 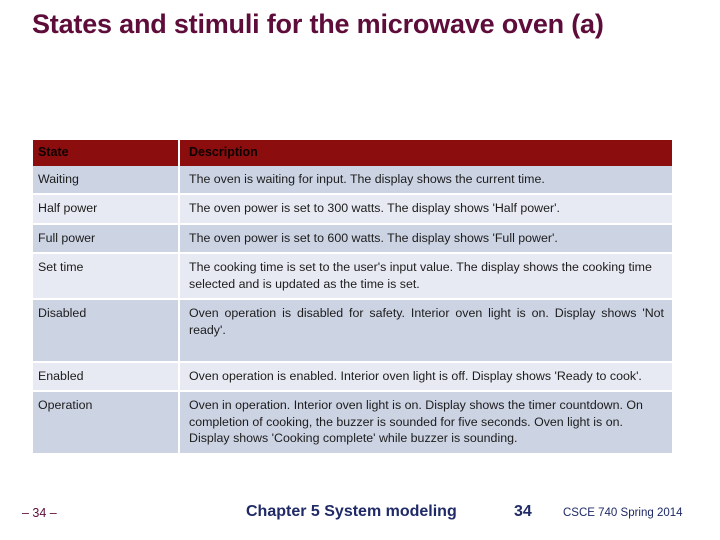 I want to click on cell-state: Waiting, so click(x=106, y=180).